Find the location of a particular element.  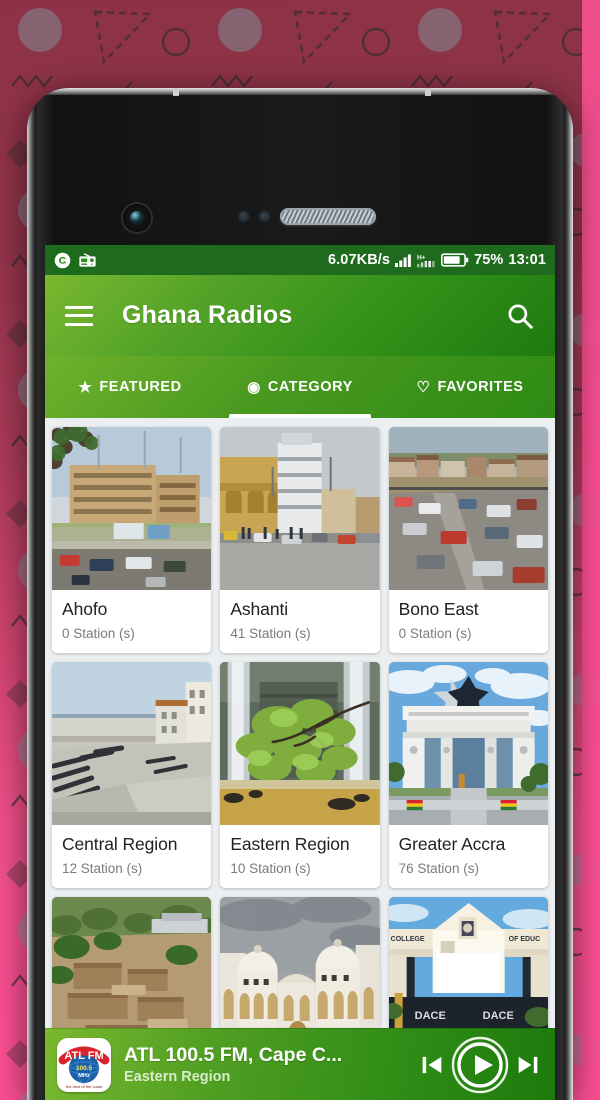

signal-bars-icon is located at coordinates (403, 260).